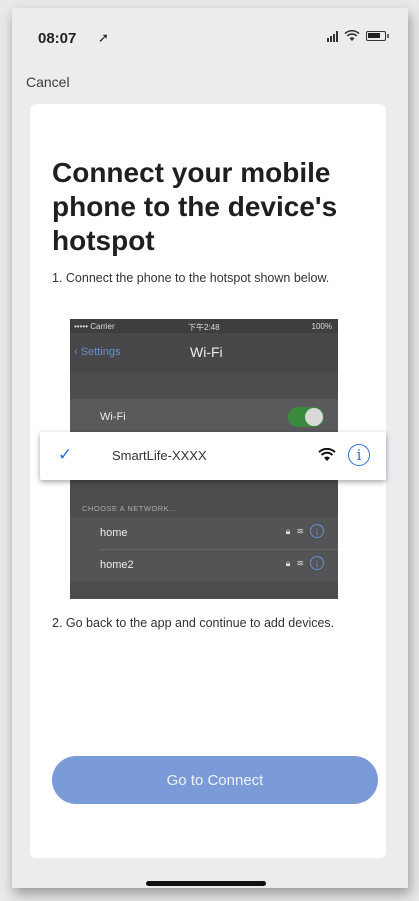 Image resolution: width=419 pixels, height=901 pixels. I want to click on illustration-wifi-toggle, so click(306, 417).